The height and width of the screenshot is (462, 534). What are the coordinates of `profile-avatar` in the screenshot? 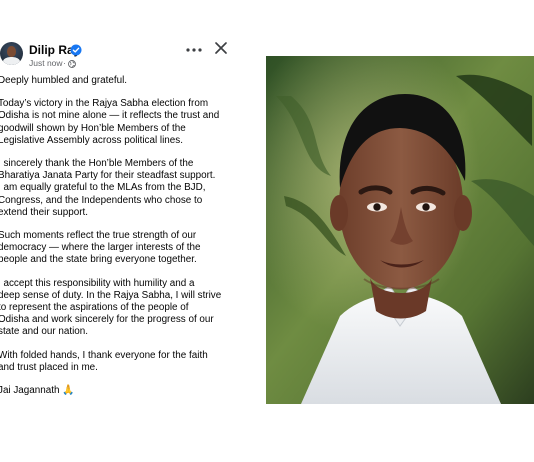 It's located at (11, 53).